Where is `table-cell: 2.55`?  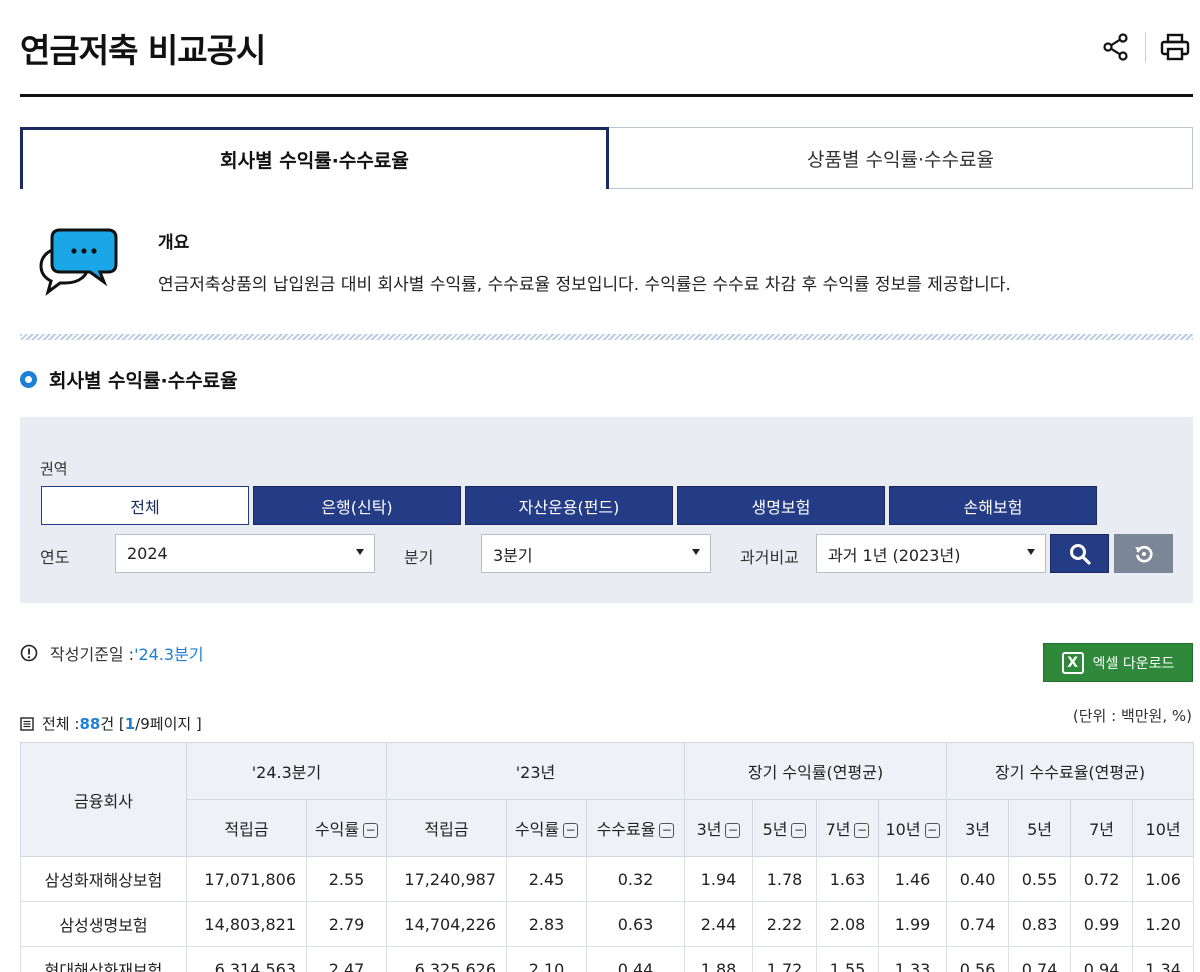
table-cell: 2.55 is located at coordinates (346, 879).